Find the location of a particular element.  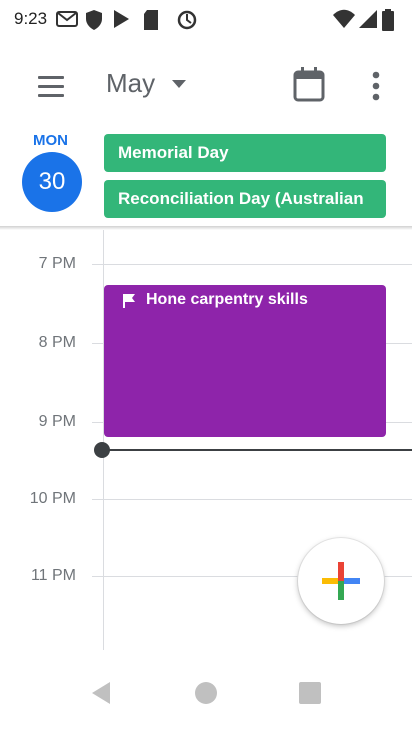

hour-label: 9 PM is located at coordinates (57, 421).